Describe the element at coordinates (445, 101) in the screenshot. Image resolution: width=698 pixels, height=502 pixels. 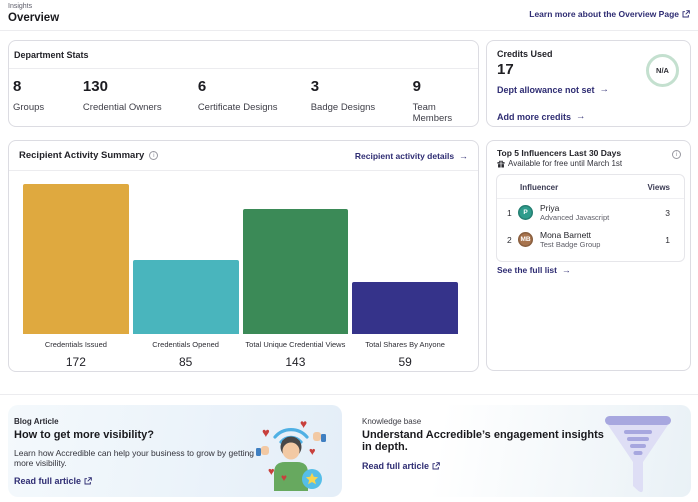
I see `stat-team-members: 9 Team Members` at that location.